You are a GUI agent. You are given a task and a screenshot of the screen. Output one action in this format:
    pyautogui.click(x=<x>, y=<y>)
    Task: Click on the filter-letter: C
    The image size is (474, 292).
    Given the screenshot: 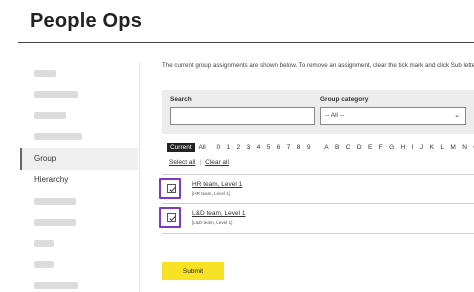 What is the action you would take?
    pyautogui.click(x=348, y=147)
    